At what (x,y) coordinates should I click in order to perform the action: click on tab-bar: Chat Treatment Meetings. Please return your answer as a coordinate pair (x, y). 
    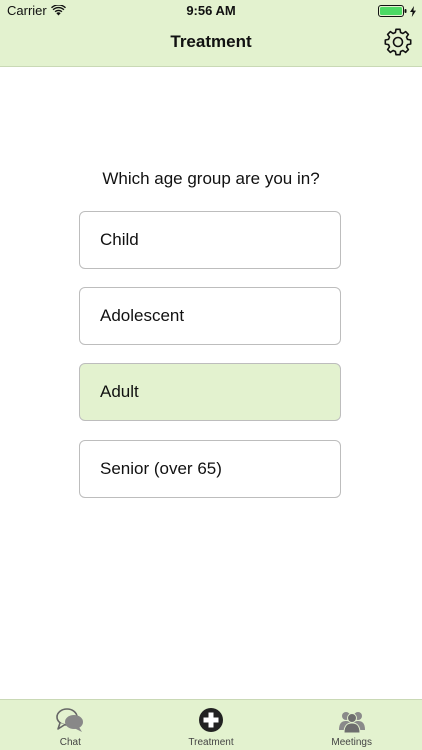
    Looking at the image, I should click on (211, 724).